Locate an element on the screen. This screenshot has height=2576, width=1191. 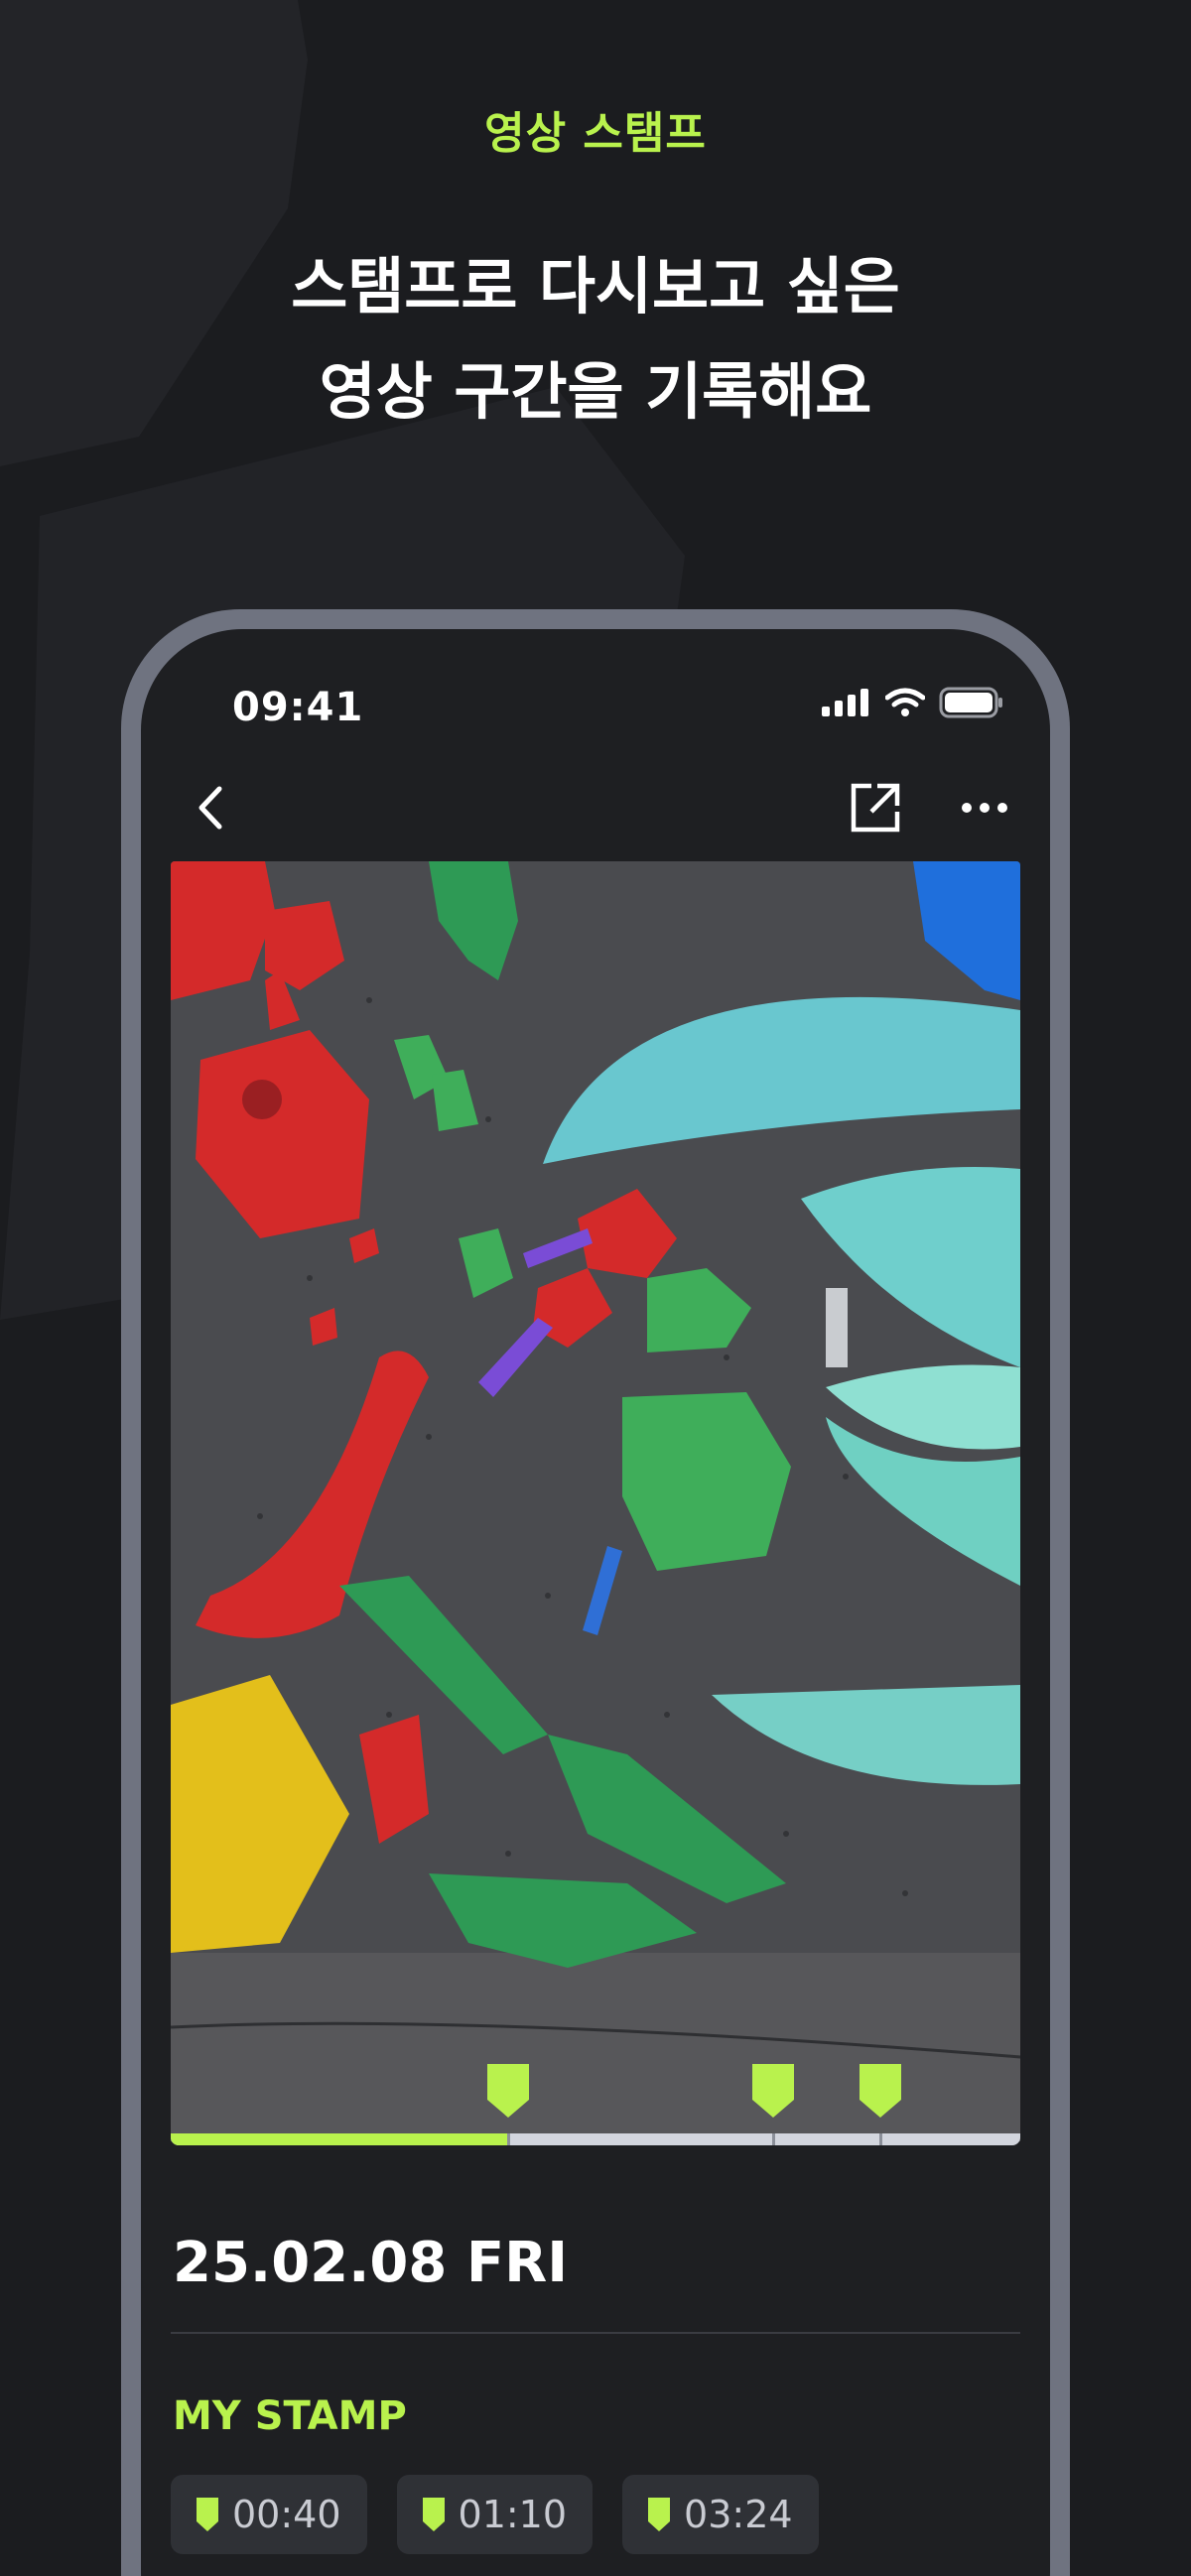
stamp-chip: 03:24 is located at coordinates (720, 2514).